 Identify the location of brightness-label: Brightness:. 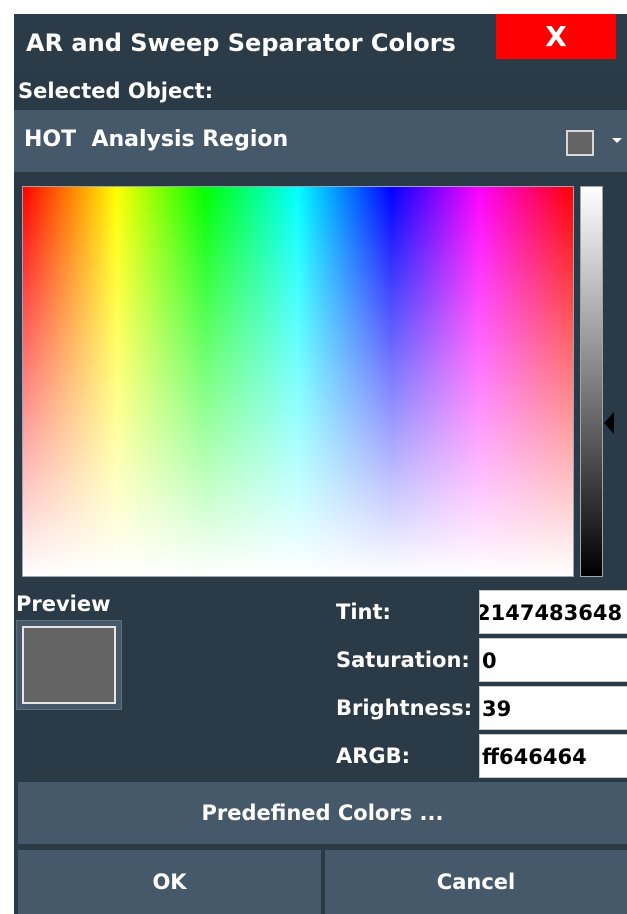
(404, 708).